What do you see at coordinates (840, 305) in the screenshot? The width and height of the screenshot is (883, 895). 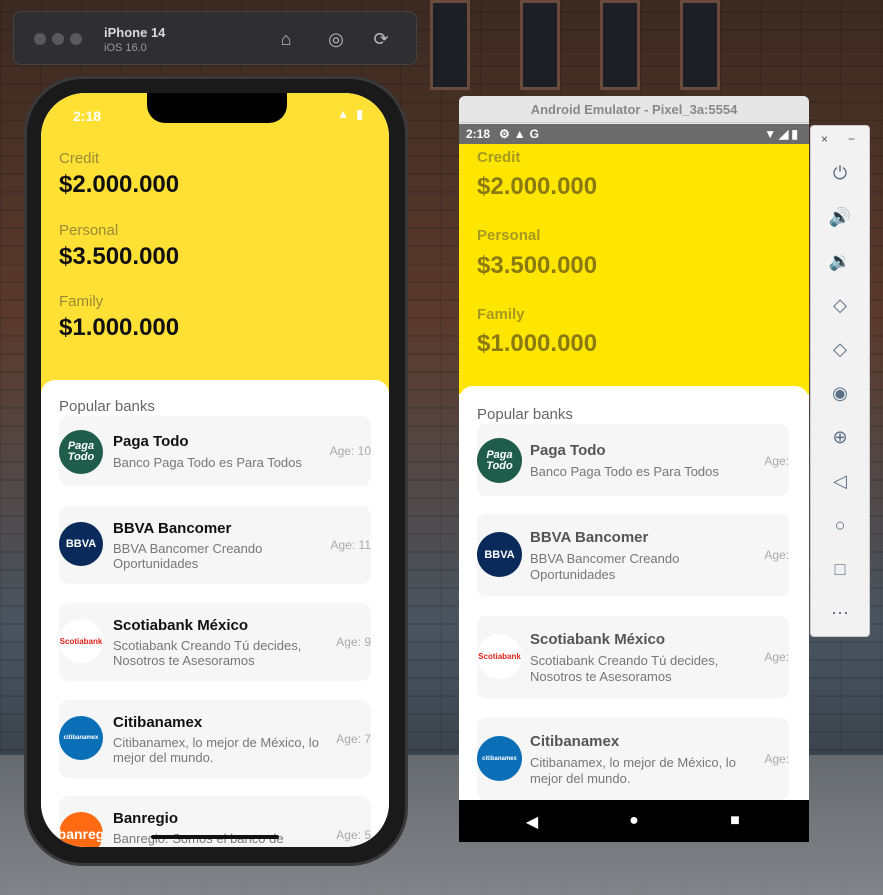 I see `rotate-left-icon: ◇` at bounding box center [840, 305].